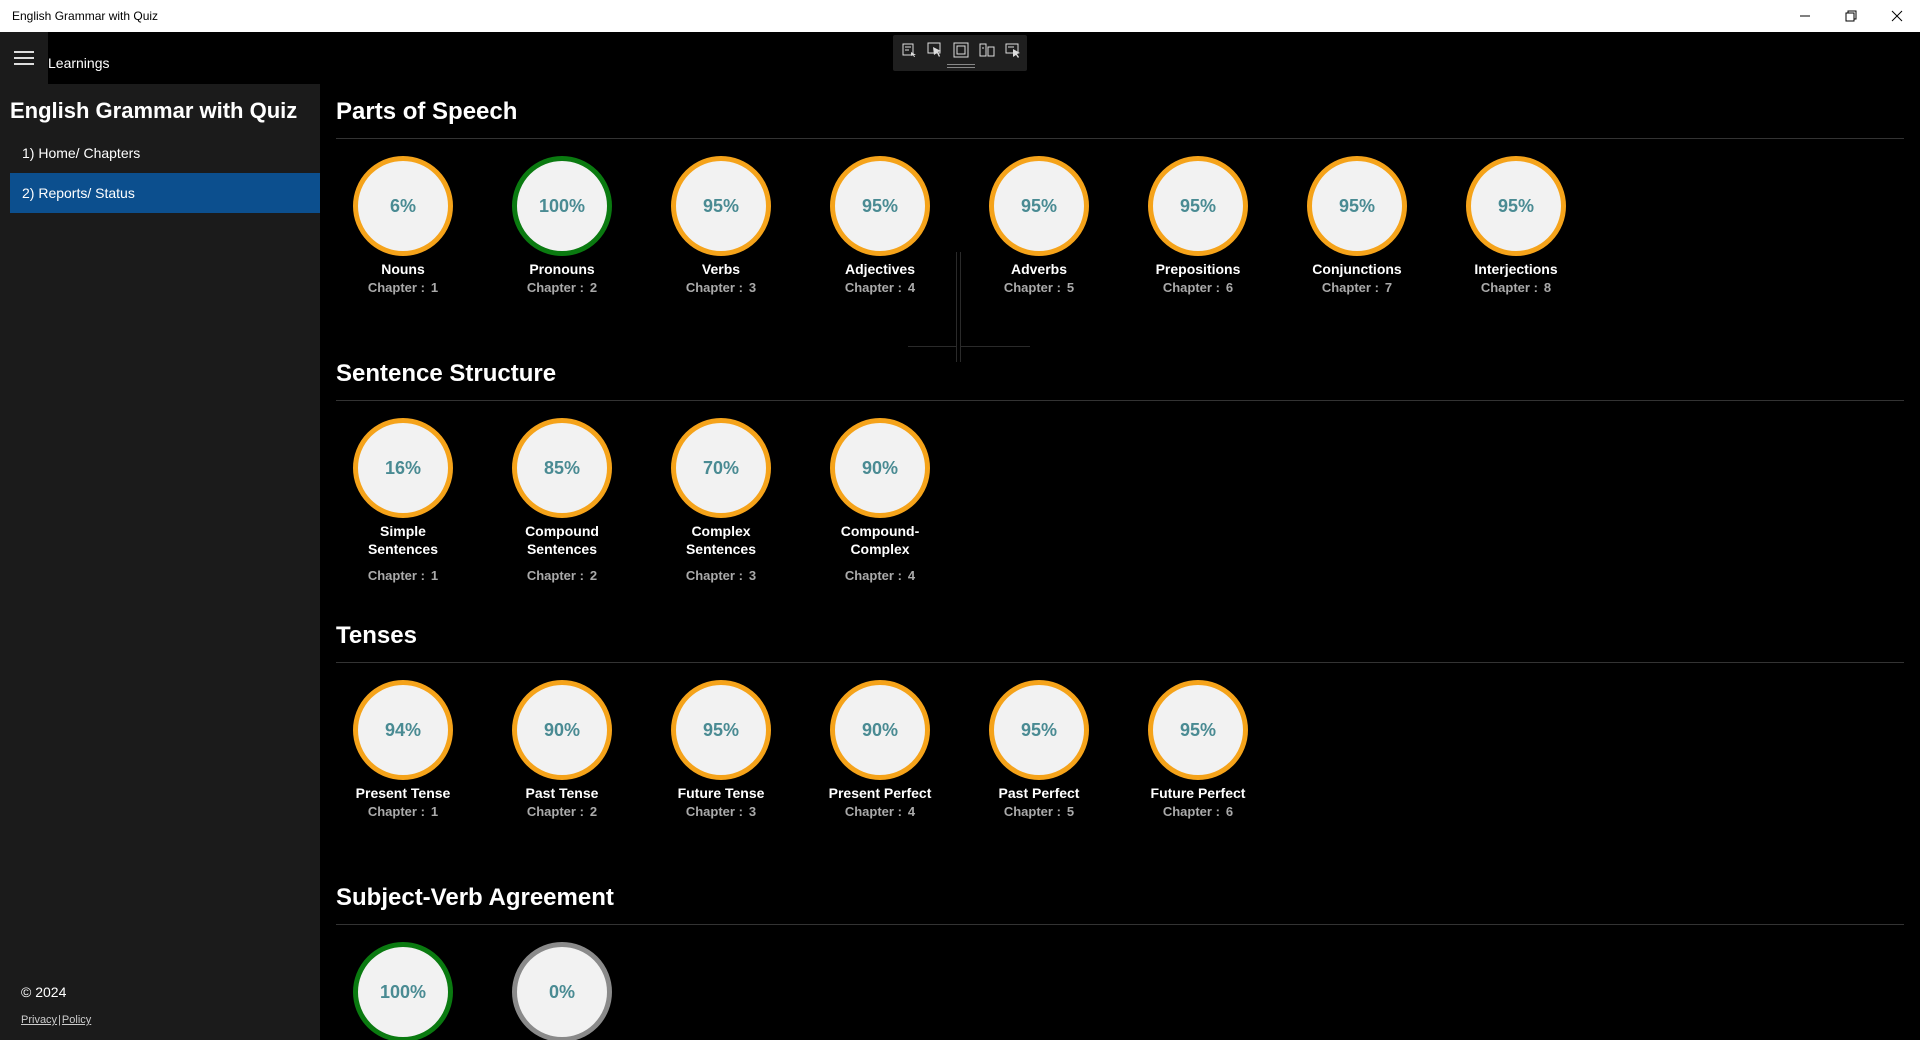 This screenshot has height=1040, width=1920. What do you see at coordinates (165, 193) in the screenshot?
I see `sidebar-item-reports-status: 2) Reports/ Status` at bounding box center [165, 193].